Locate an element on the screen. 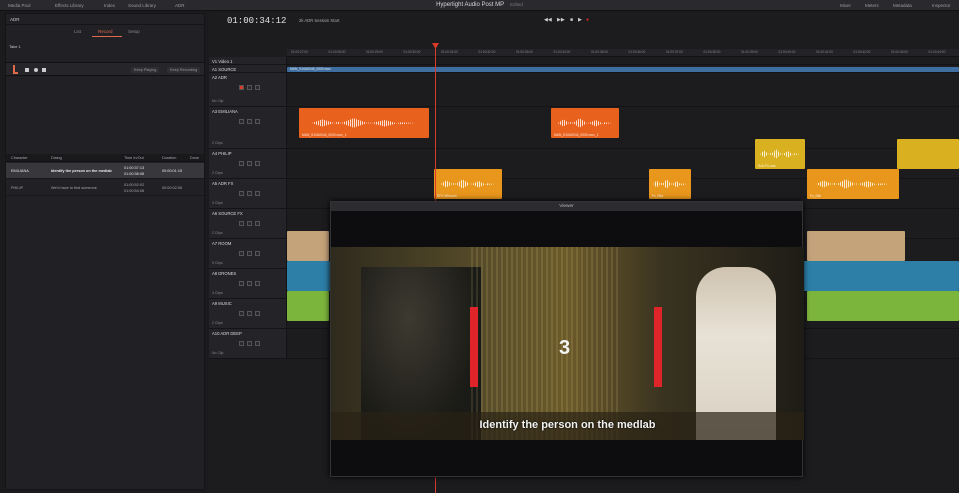 The image size is (959, 493). track-clip-count: 2 Clips is located at coordinates (217, 173).